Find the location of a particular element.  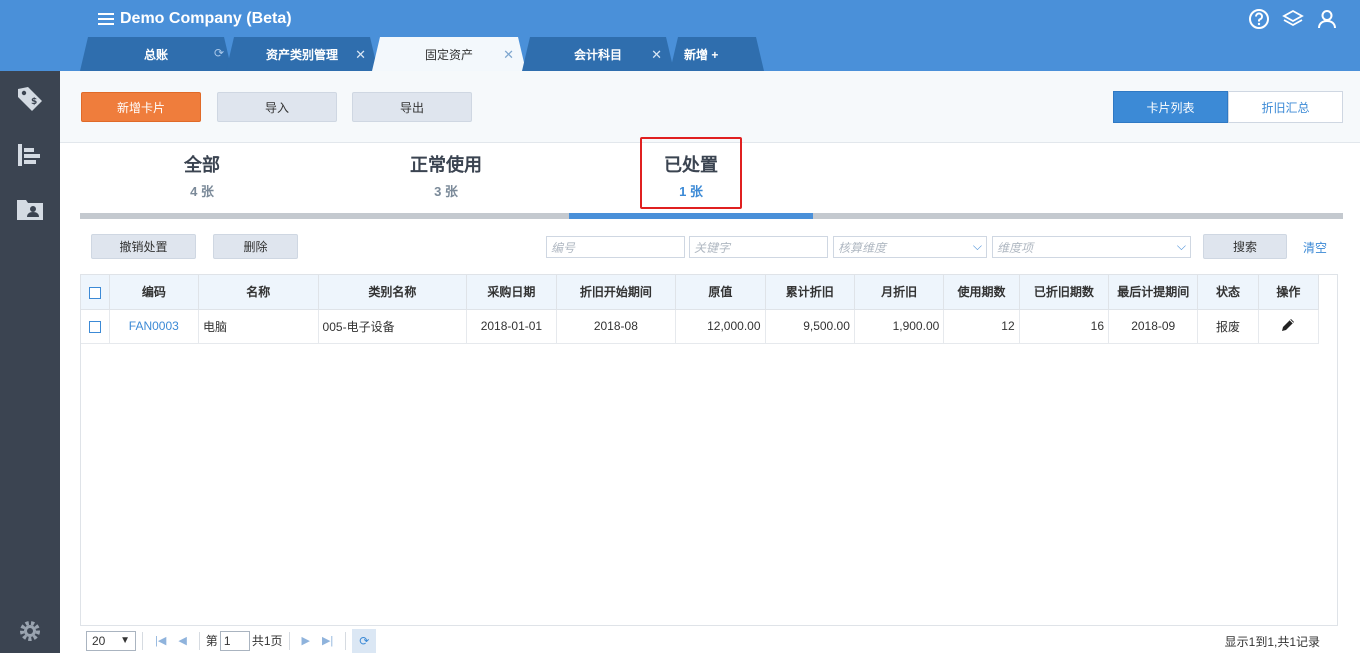

import-button: 导入 is located at coordinates (277, 107).